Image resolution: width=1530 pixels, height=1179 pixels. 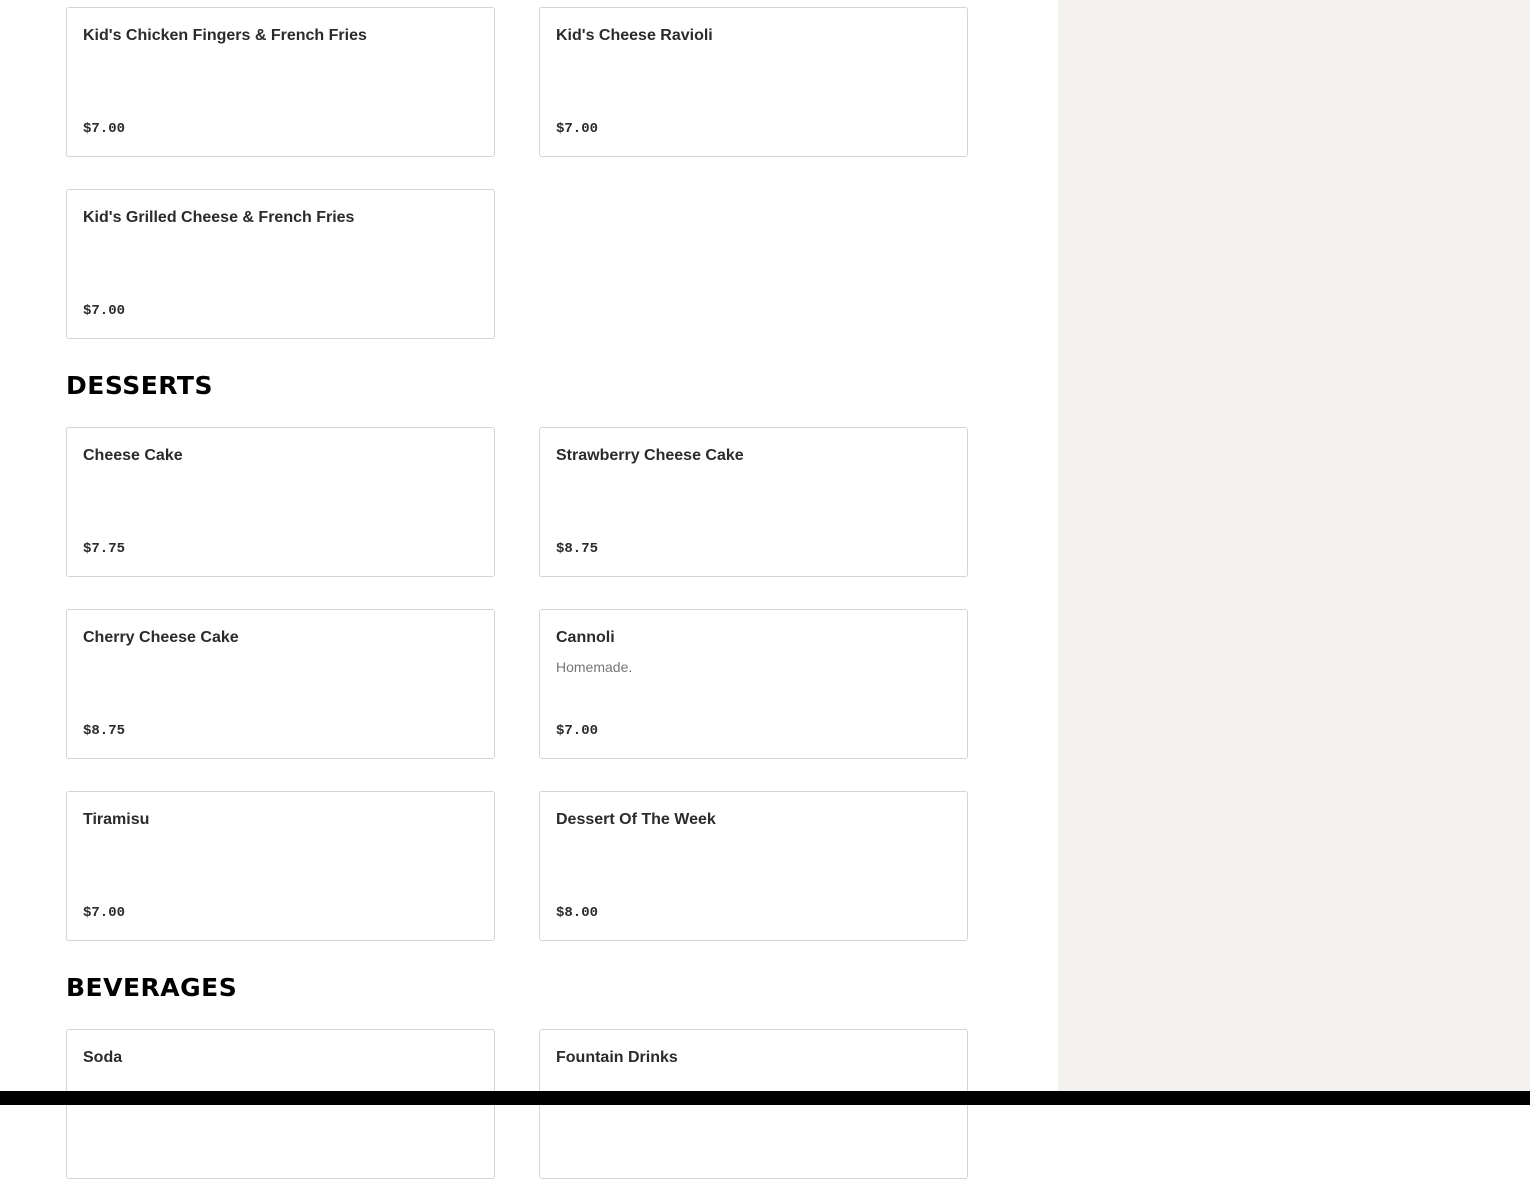 I want to click on menu-item-card: Kid's Cheese Ravioli $7.00, so click(x=753, y=82).